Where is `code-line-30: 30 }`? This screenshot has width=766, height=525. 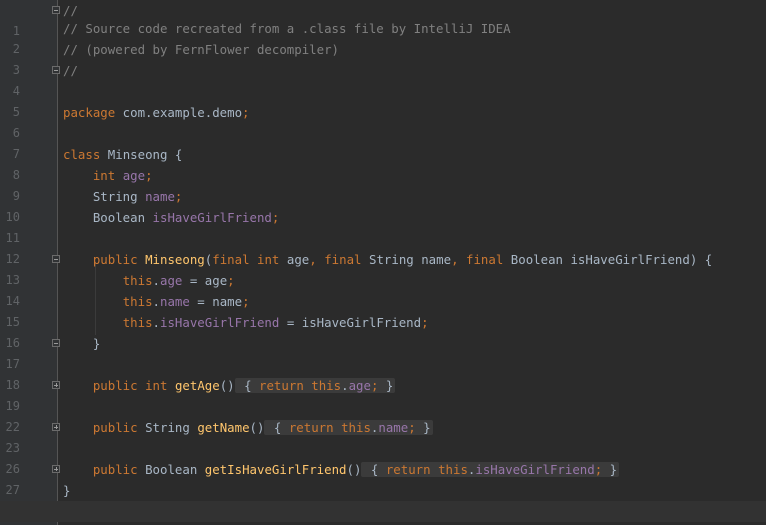
code-line-30: 30 } is located at coordinates (383, 499).